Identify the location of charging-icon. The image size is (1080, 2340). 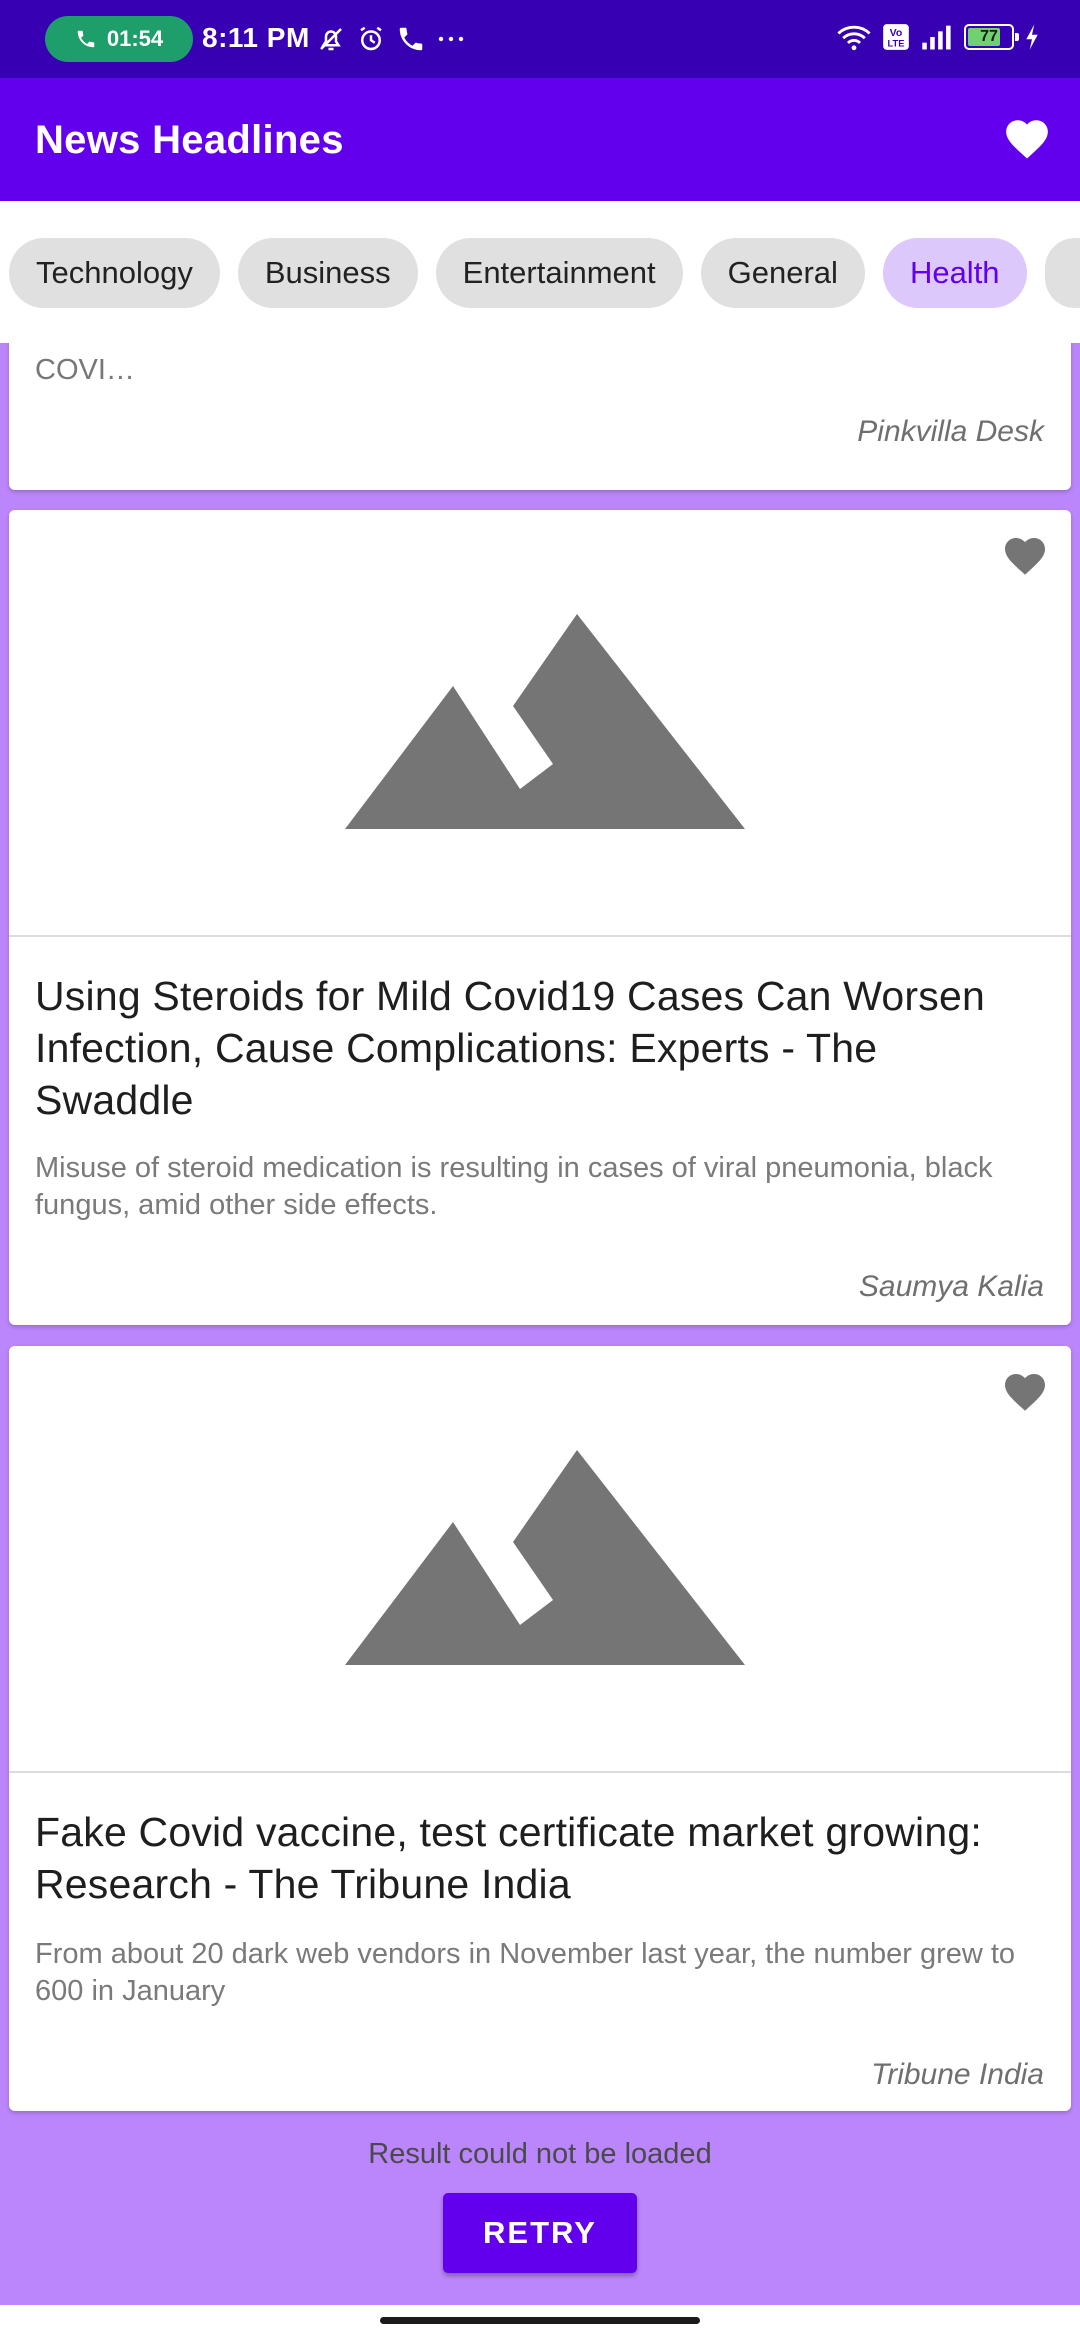
(1032, 37).